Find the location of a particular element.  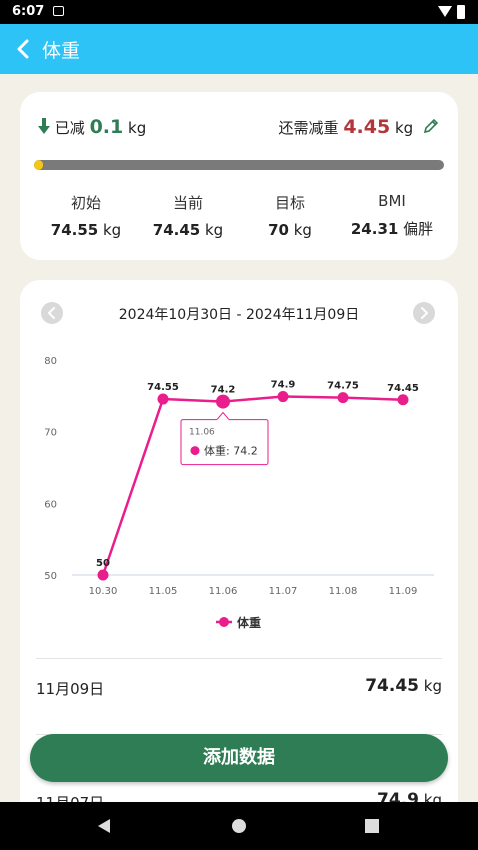

battery-icon is located at coordinates (461, 12).